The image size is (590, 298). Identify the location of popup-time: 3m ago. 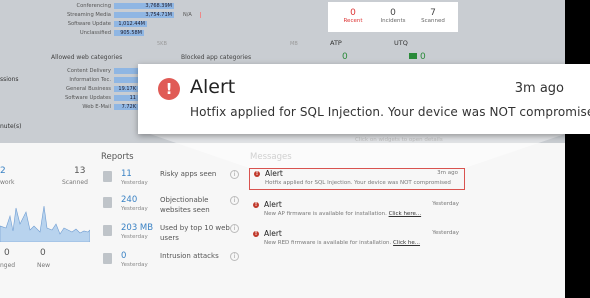
(539, 88).